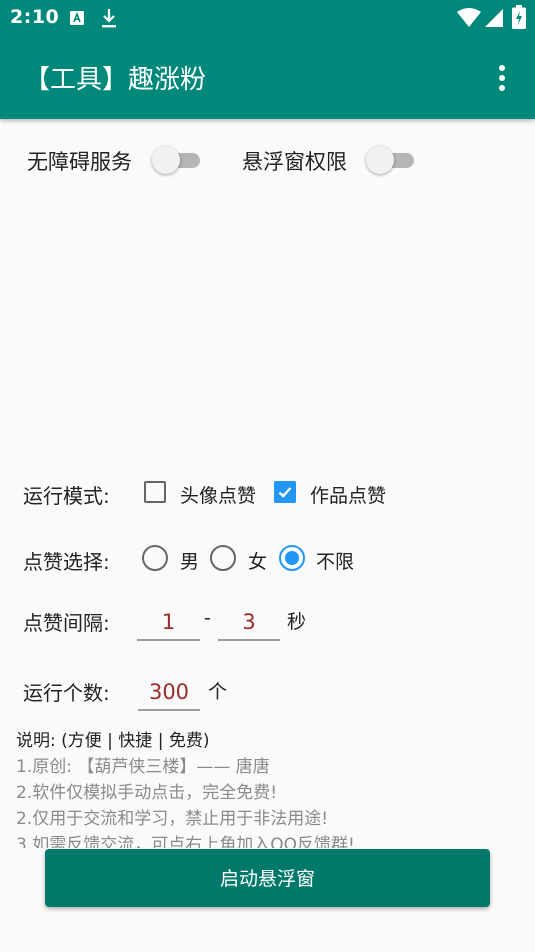  What do you see at coordinates (155, 558) in the screenshot?
I see `gender-male-radio` at bounding box center [155, 558].